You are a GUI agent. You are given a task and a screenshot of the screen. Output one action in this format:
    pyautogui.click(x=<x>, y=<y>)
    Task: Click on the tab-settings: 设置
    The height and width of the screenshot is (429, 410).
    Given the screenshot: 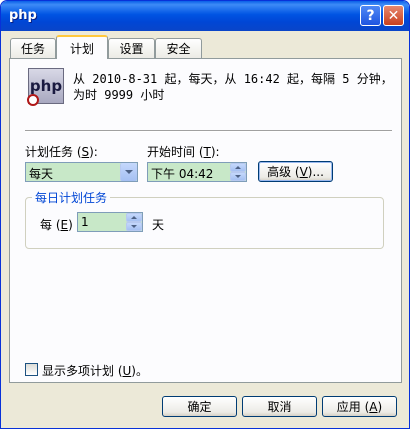 What is the action you would take?
    pyautogui.click(x=131, y=48)
    